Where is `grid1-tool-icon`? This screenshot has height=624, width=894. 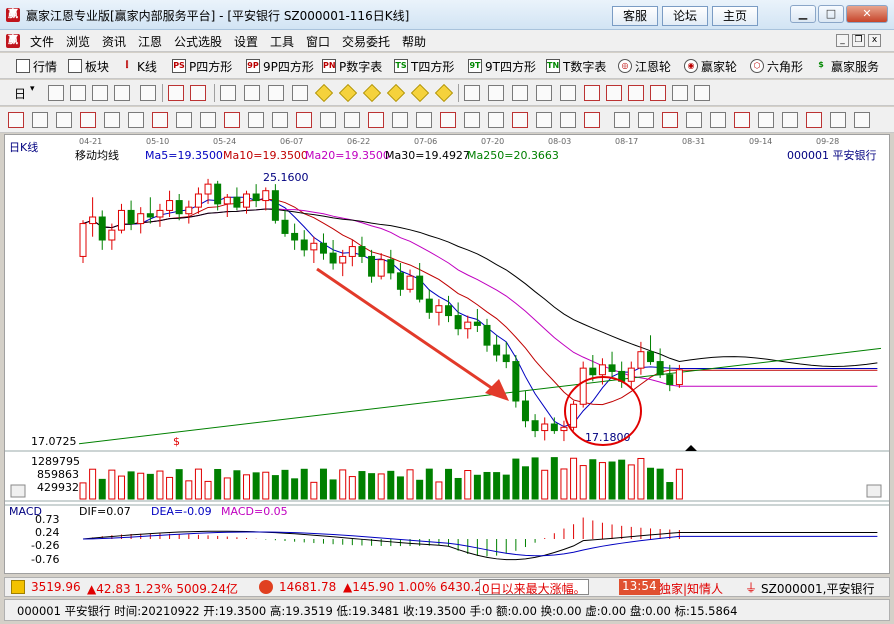
grid1-tool-icon is located at coordinates (592, 120).